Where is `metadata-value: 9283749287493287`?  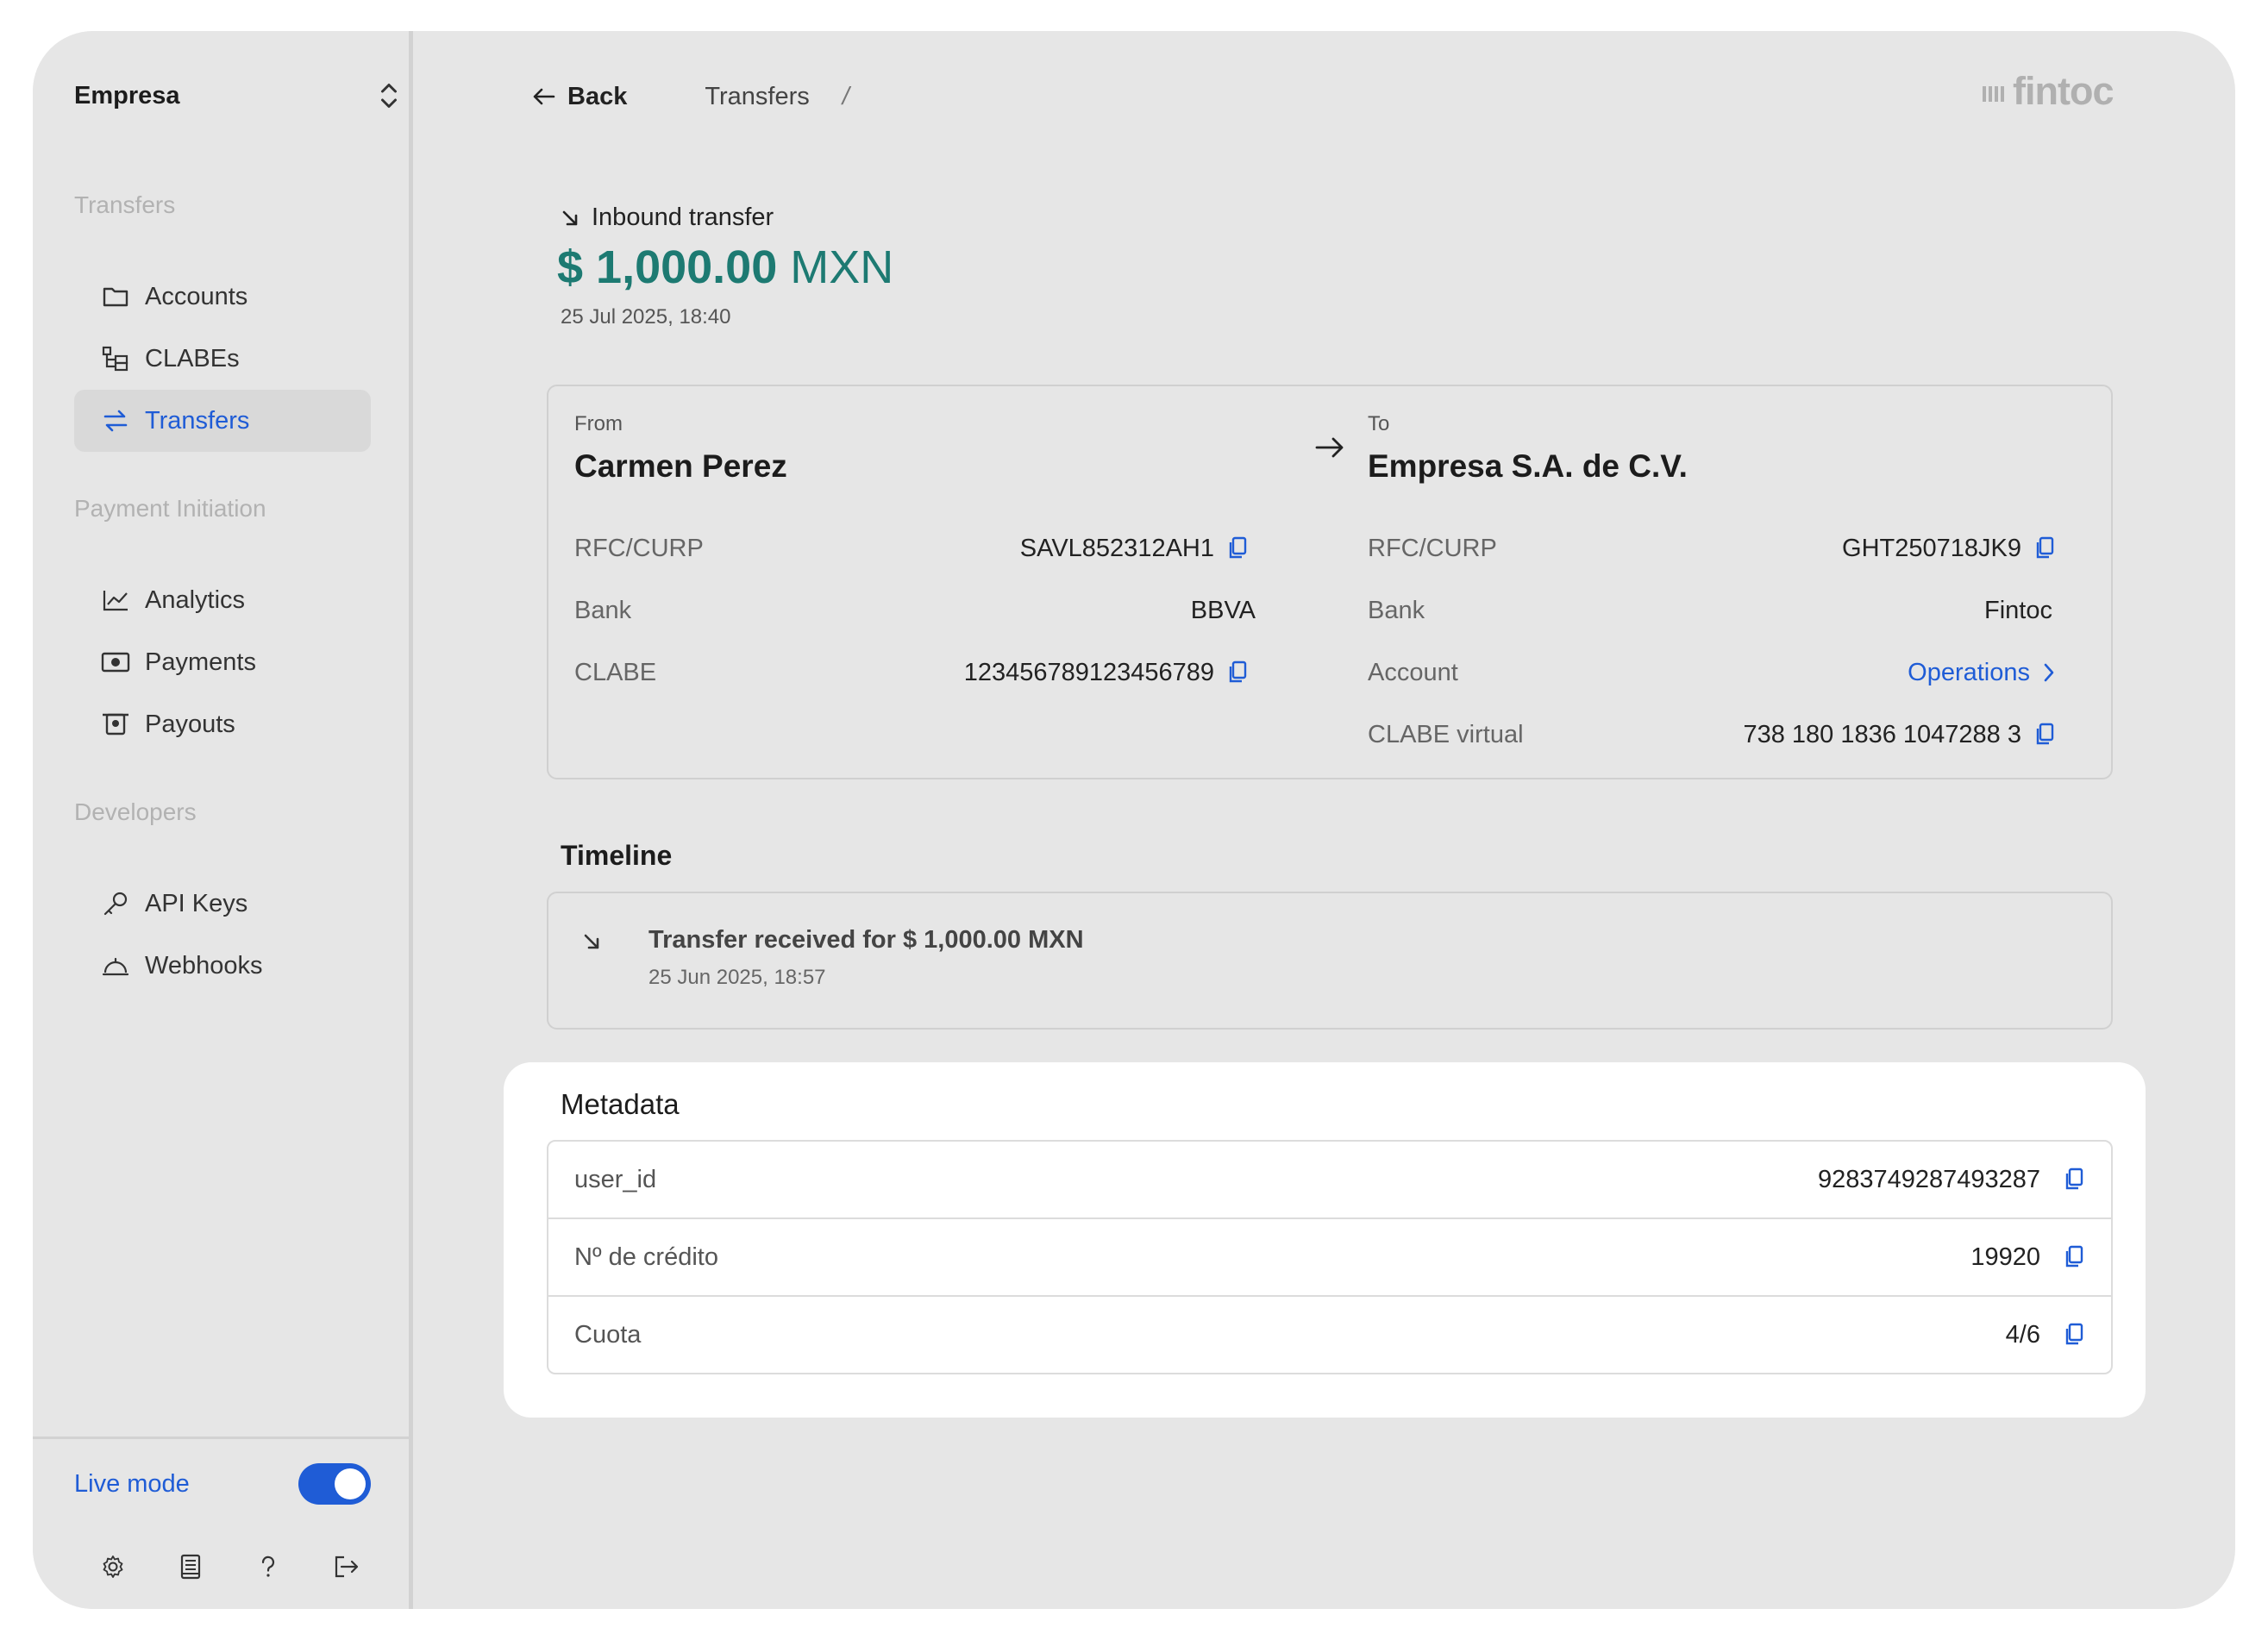
metadata-value: 9283749287493287 is located at coordinates (1952, 1180).